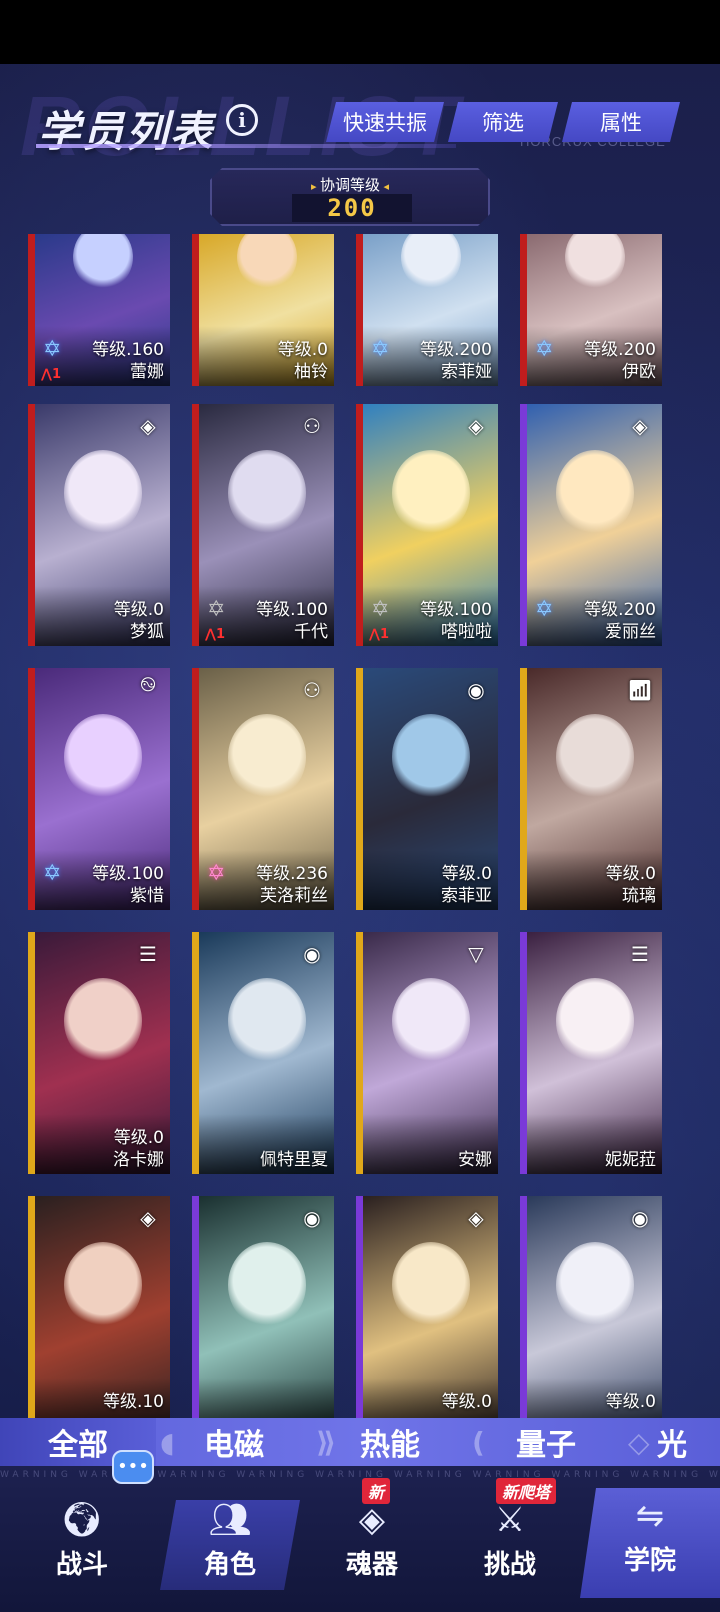 This screenshot has width=720, height=1612. What do you see at coordinates (242, 120) in the screenshot?
I see `info-icon: i` at bounding box center [242, 120].